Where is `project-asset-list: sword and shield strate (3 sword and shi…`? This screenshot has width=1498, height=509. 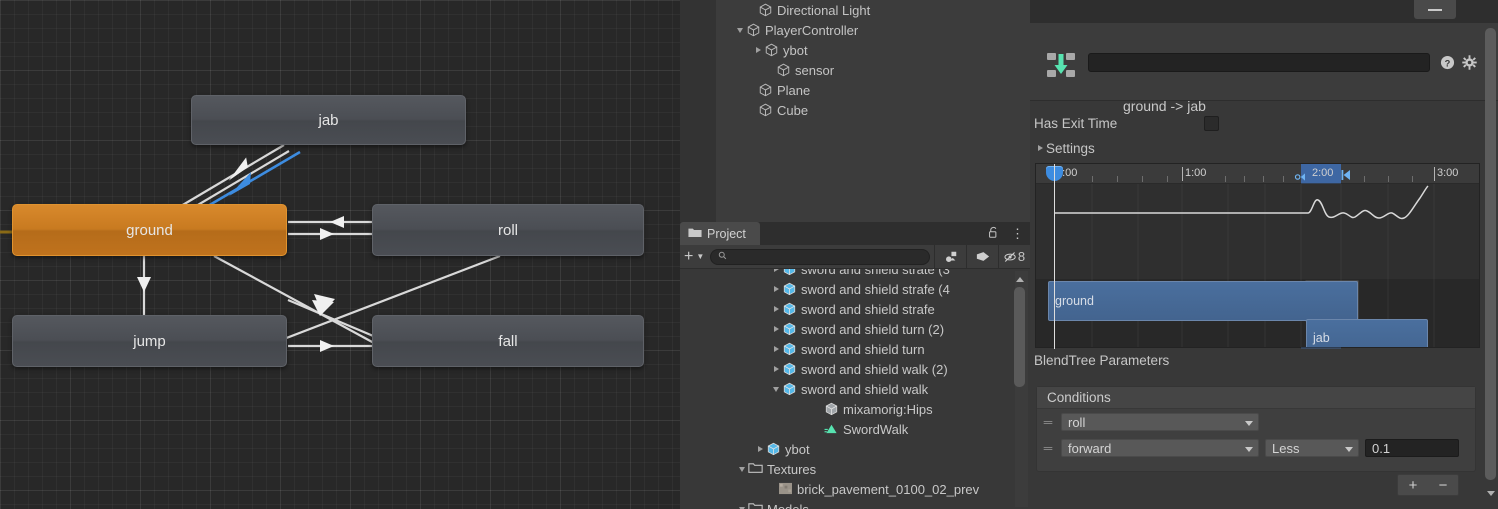 project-asset-list: sword and shield strate (3 sword and shi… is located at coordinates (855, 389).